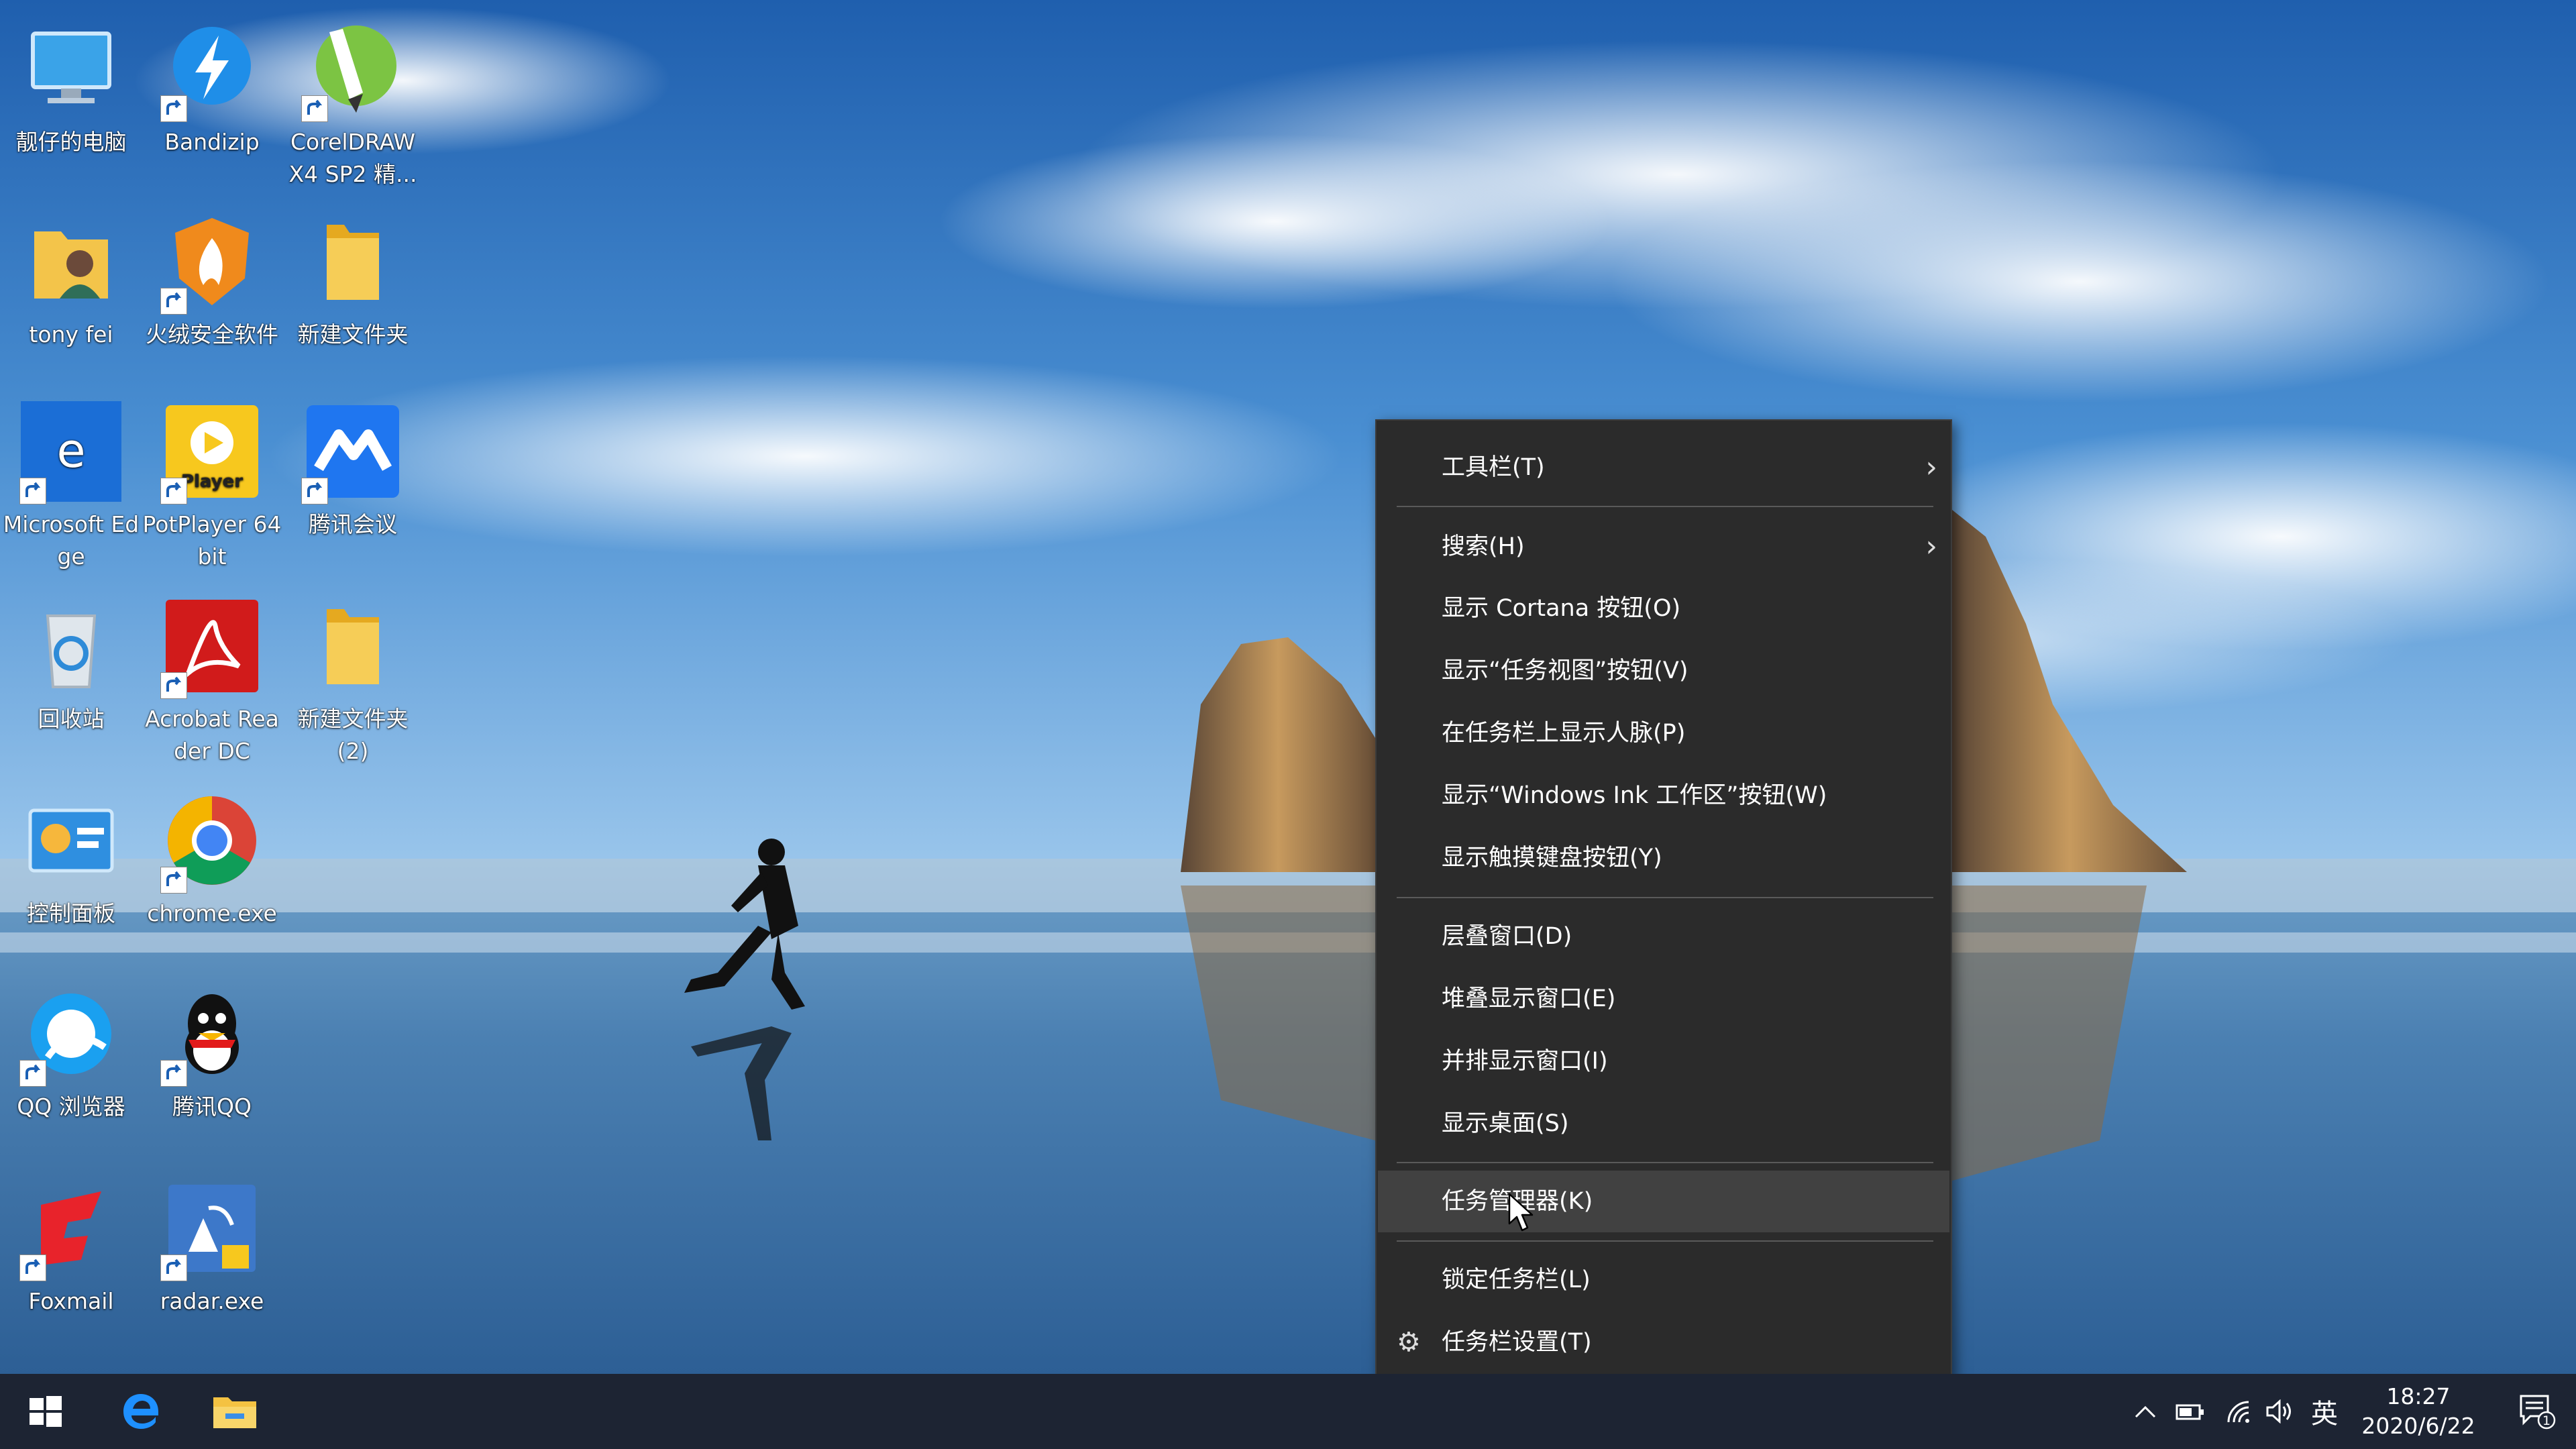 The width and height of the screenshot is (2576, 1449). Describe the element at coordinates (71, 719) in the screenshot. I see `desktop-icon-label: 回收站` at that location.